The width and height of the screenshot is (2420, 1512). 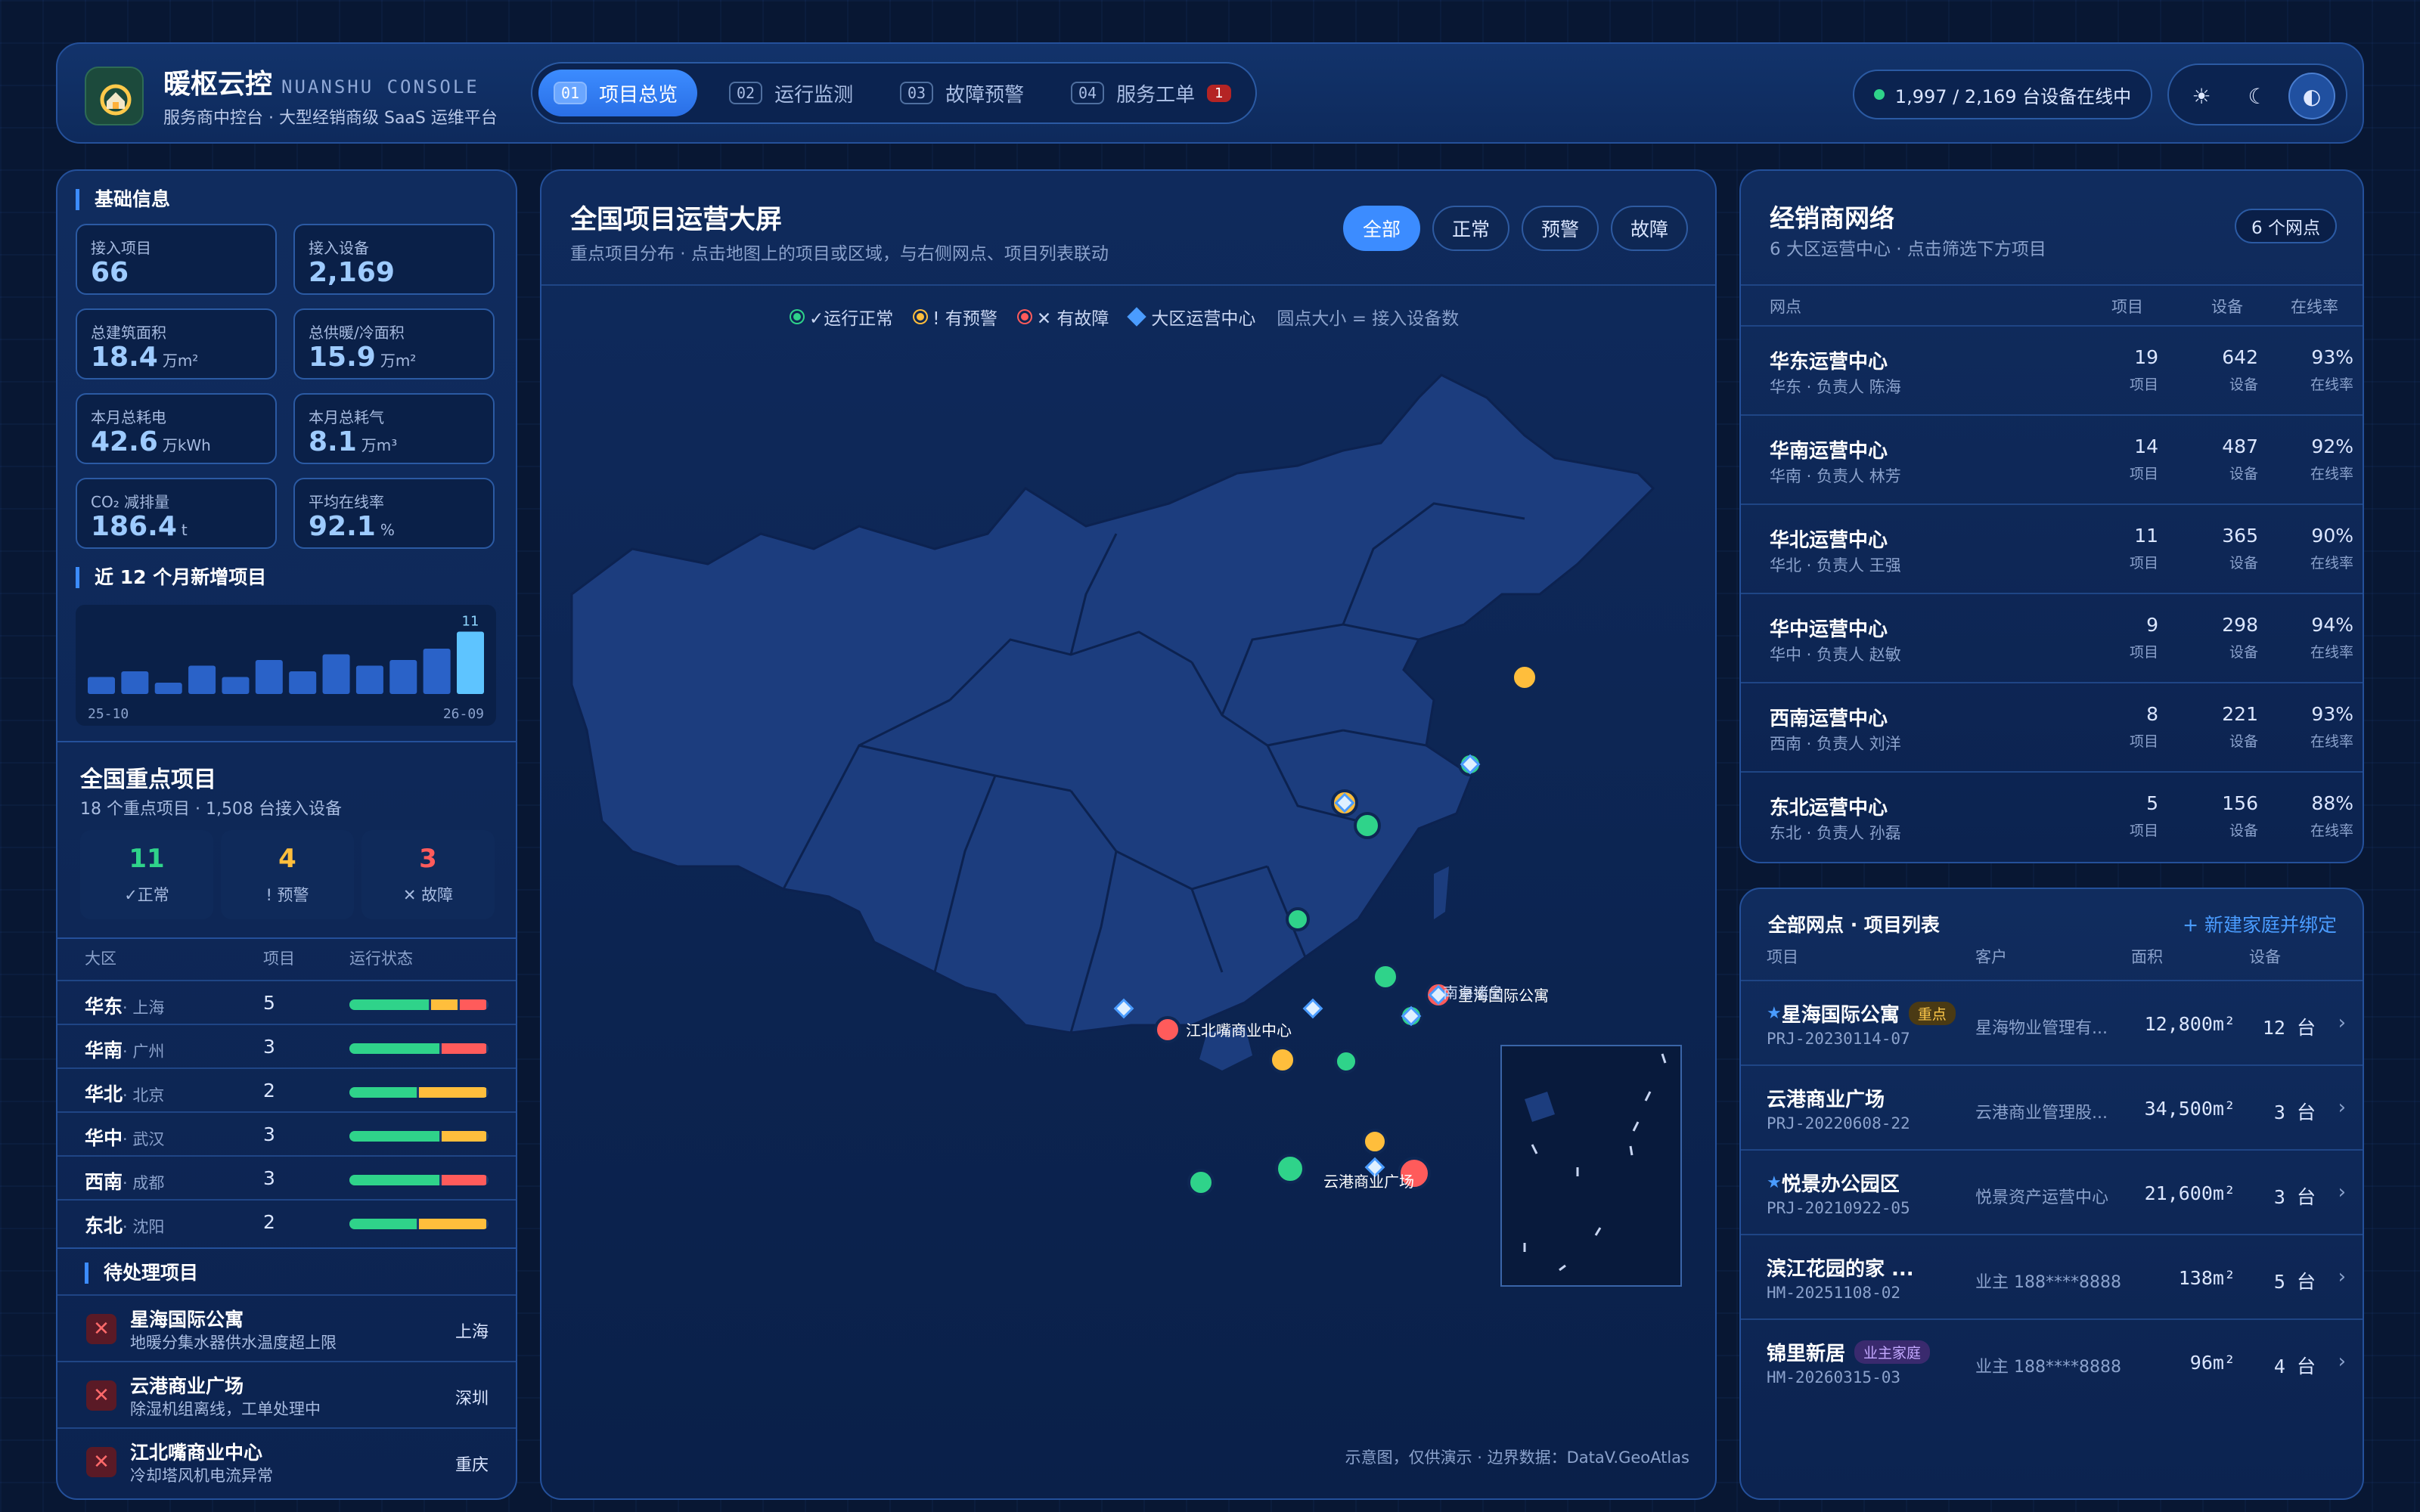 I want to click on distributor-name: 华北运营中心, so click(x=1829, y=540).